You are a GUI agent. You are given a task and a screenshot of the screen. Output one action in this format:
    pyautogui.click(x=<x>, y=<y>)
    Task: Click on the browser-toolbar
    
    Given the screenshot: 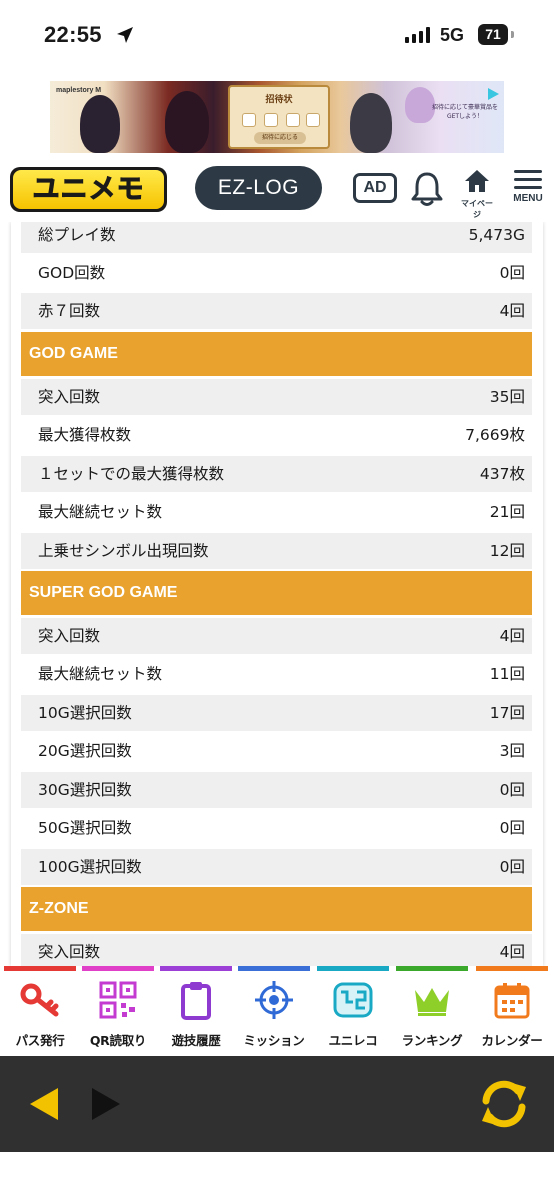 What is the action you would take?
    pyautogui.click(x=277, y=1104)
    